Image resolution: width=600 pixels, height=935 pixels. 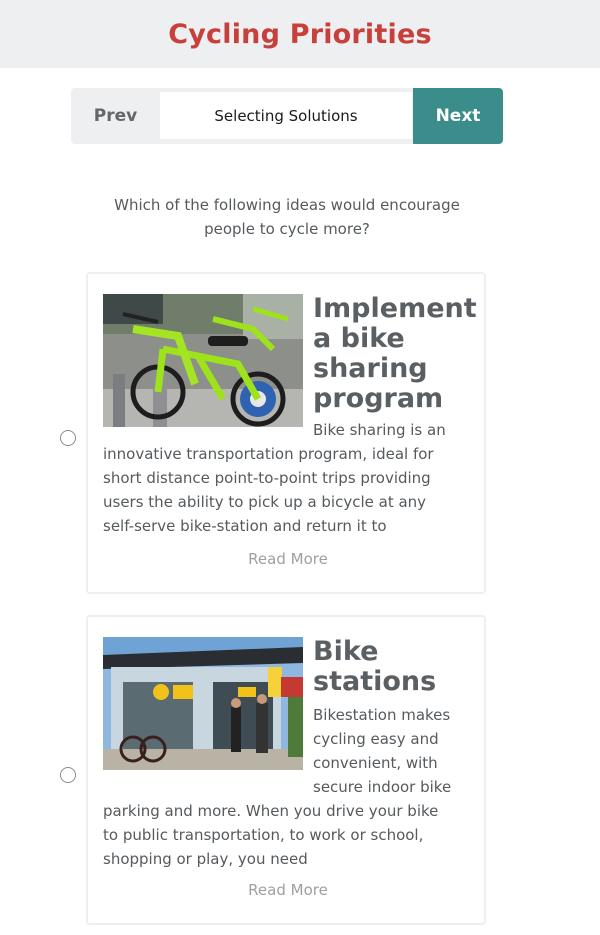 I want to click on option-description-side: secure indoor bike, so click(x=382, y=787).